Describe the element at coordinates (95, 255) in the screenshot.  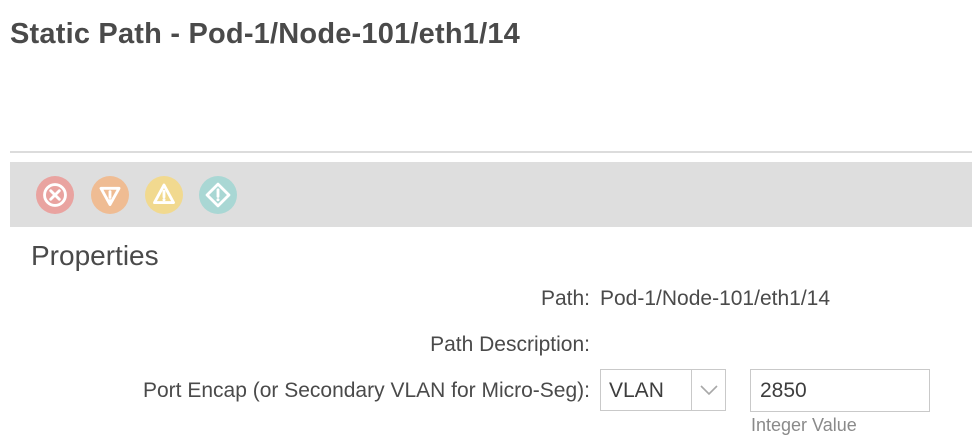
I see `properties-section-title: Properties` at that location.